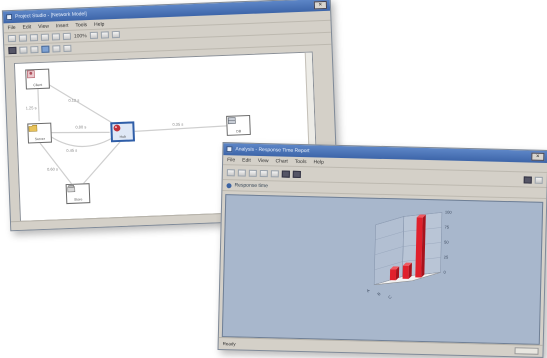 The image size is (547, 358). Describe the element at coordinates (390, 297) in the screenshot. I see `x-tick-label: C` at that location.